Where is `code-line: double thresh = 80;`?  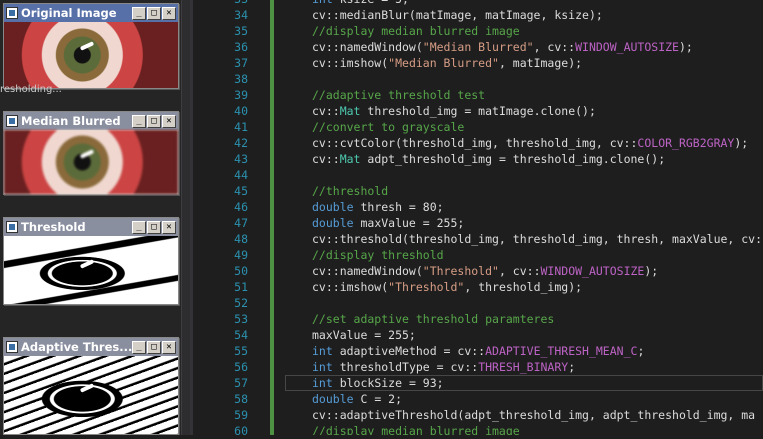 code-line: double thresh = 80; is located at coordinates (378, 207).